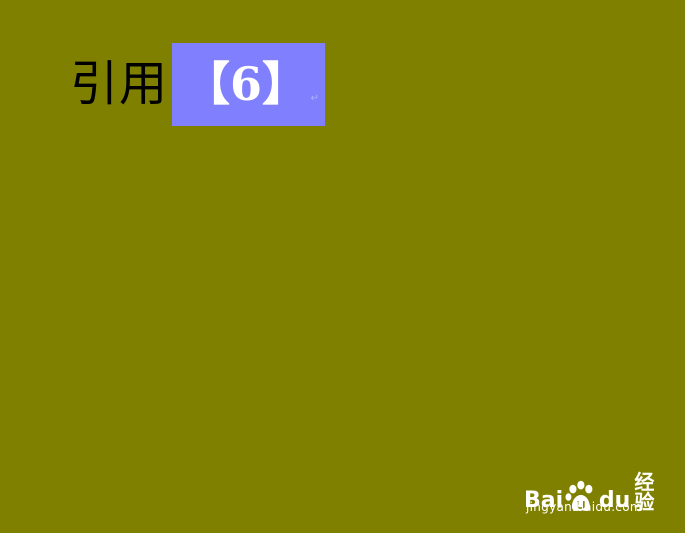 The height and width of the screenshot is (533, 685). What do you see at coordinates (315, 98) in the screenshot?
I see `paragraph-mark-icon: ↵` at bounding box center [315, 98].